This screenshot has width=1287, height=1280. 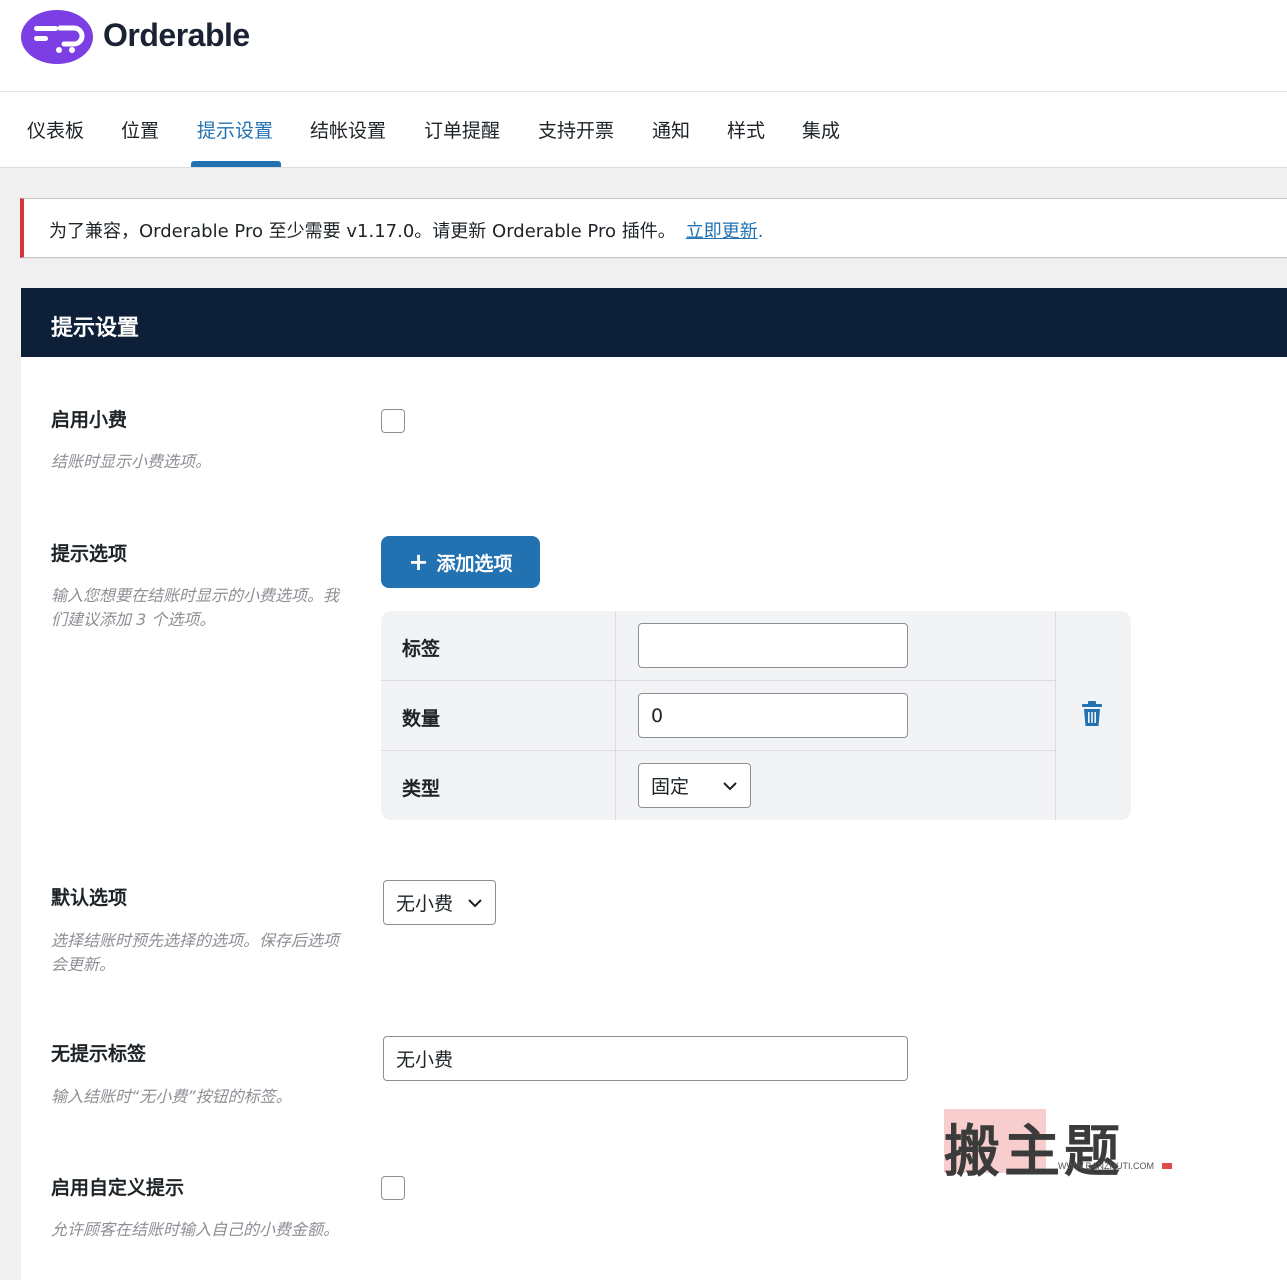 I want to click on option-type-label: 类型, so click(x=421, y=789).